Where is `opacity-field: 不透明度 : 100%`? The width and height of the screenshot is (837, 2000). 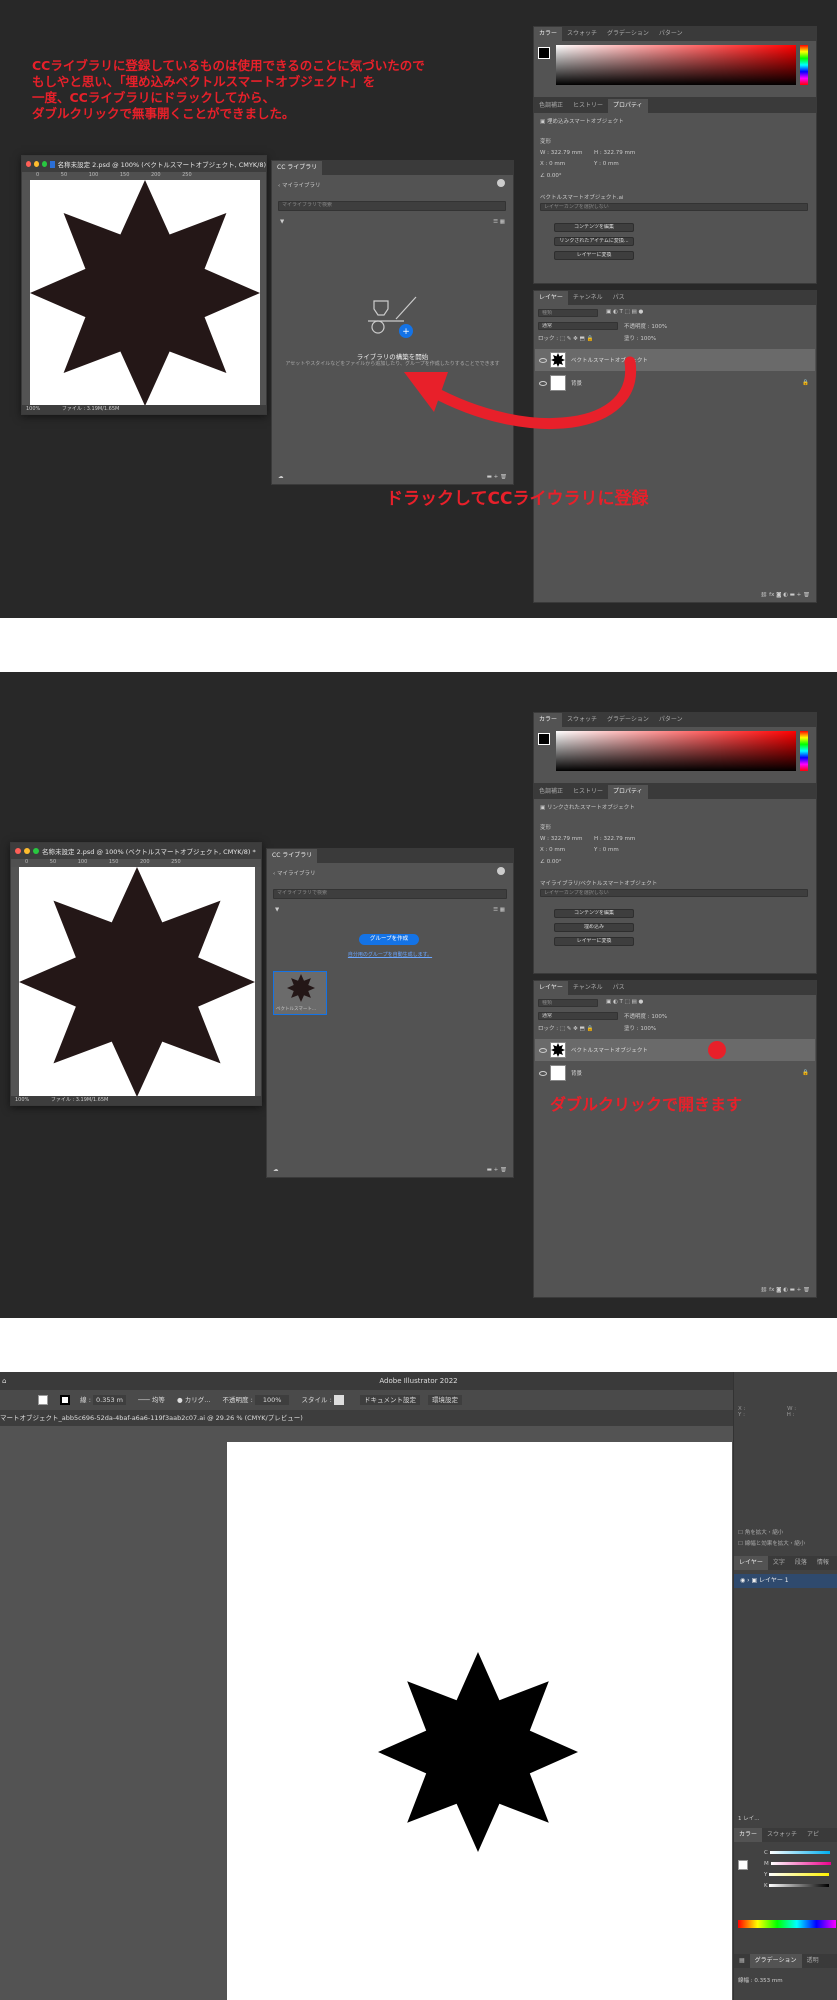
opacity-field: 不透明度 : 100% is located at coordinates (645, 326).